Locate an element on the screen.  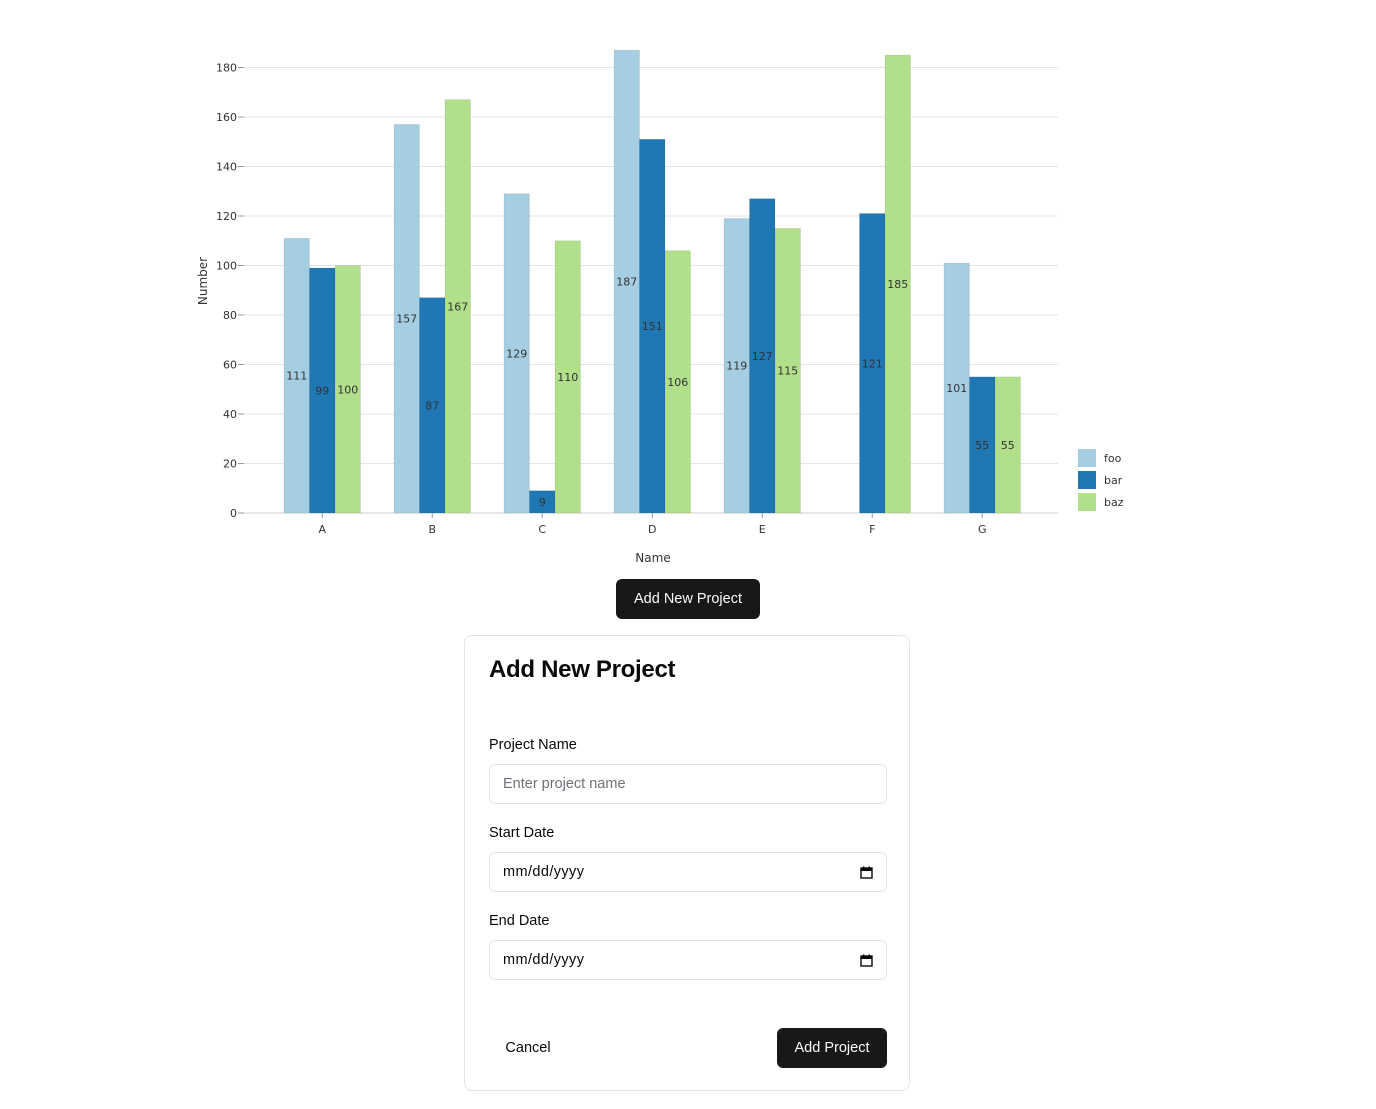
y-tick-label: 180 is located at coordinates (226, 68).